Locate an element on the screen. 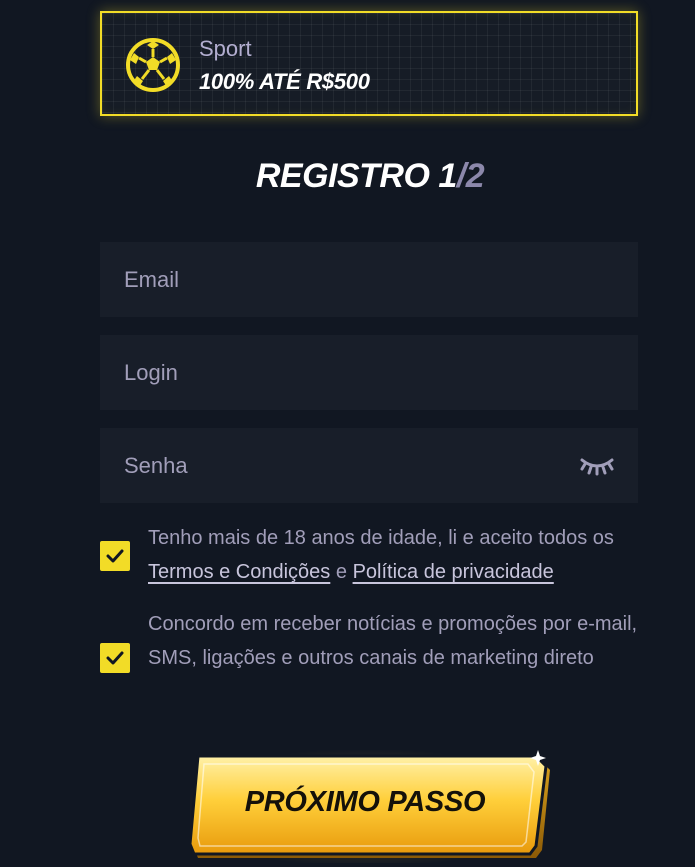  terms-link: Termos e Condições is located at coordinates (239, 572).